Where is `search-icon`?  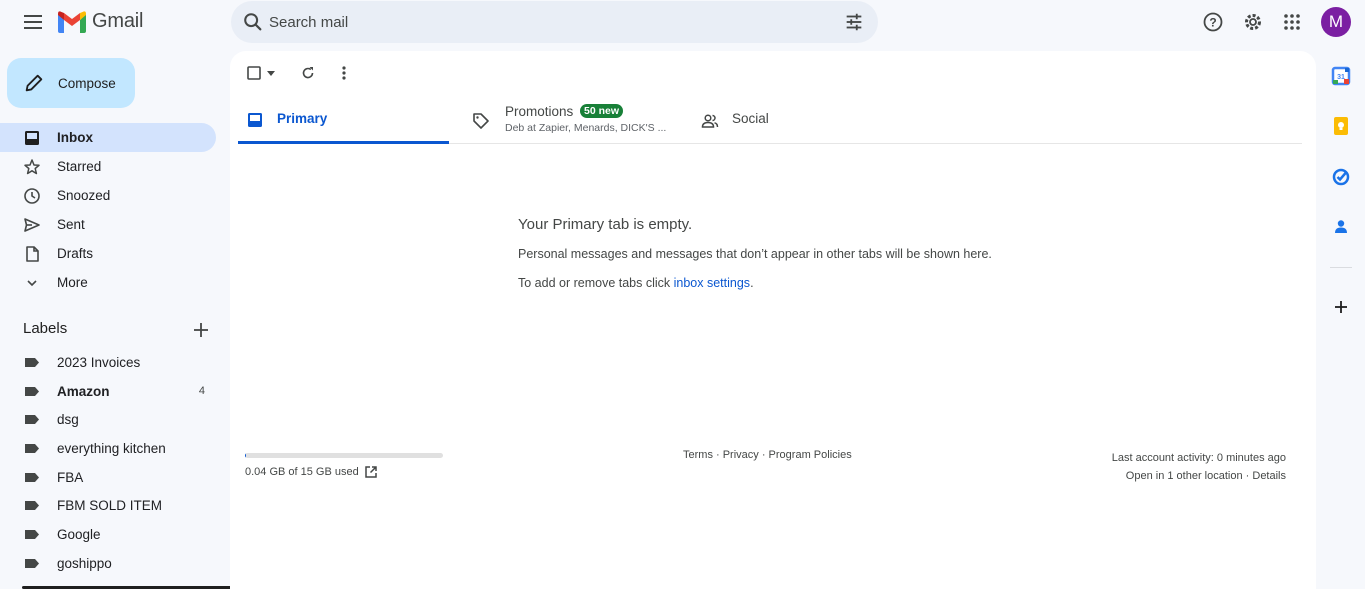 search-icon is located at coordinates (253, 22).